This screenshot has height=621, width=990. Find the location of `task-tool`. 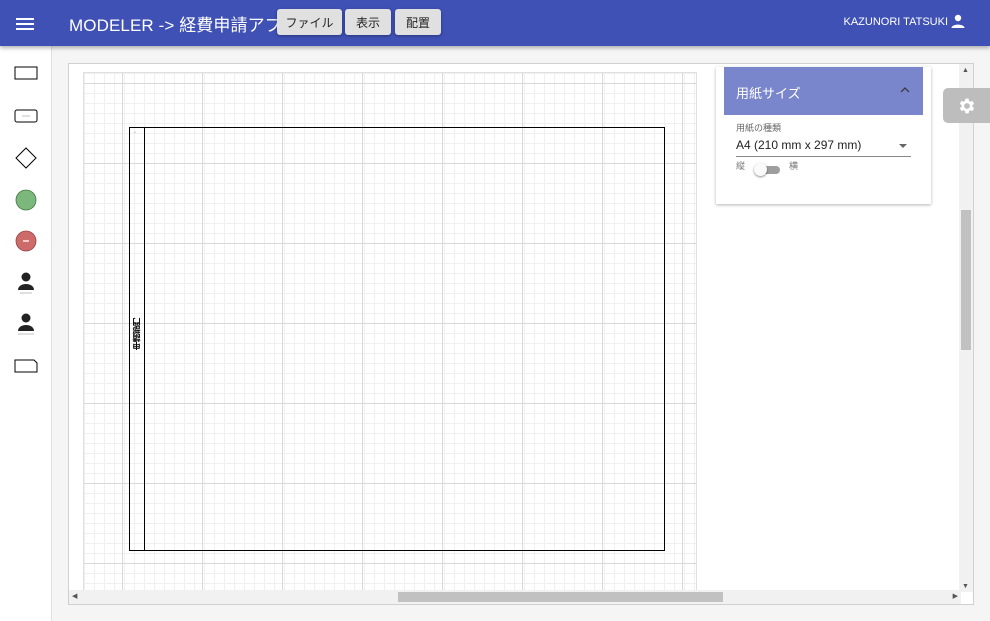

task-tool is located at coordinates (26, 73).